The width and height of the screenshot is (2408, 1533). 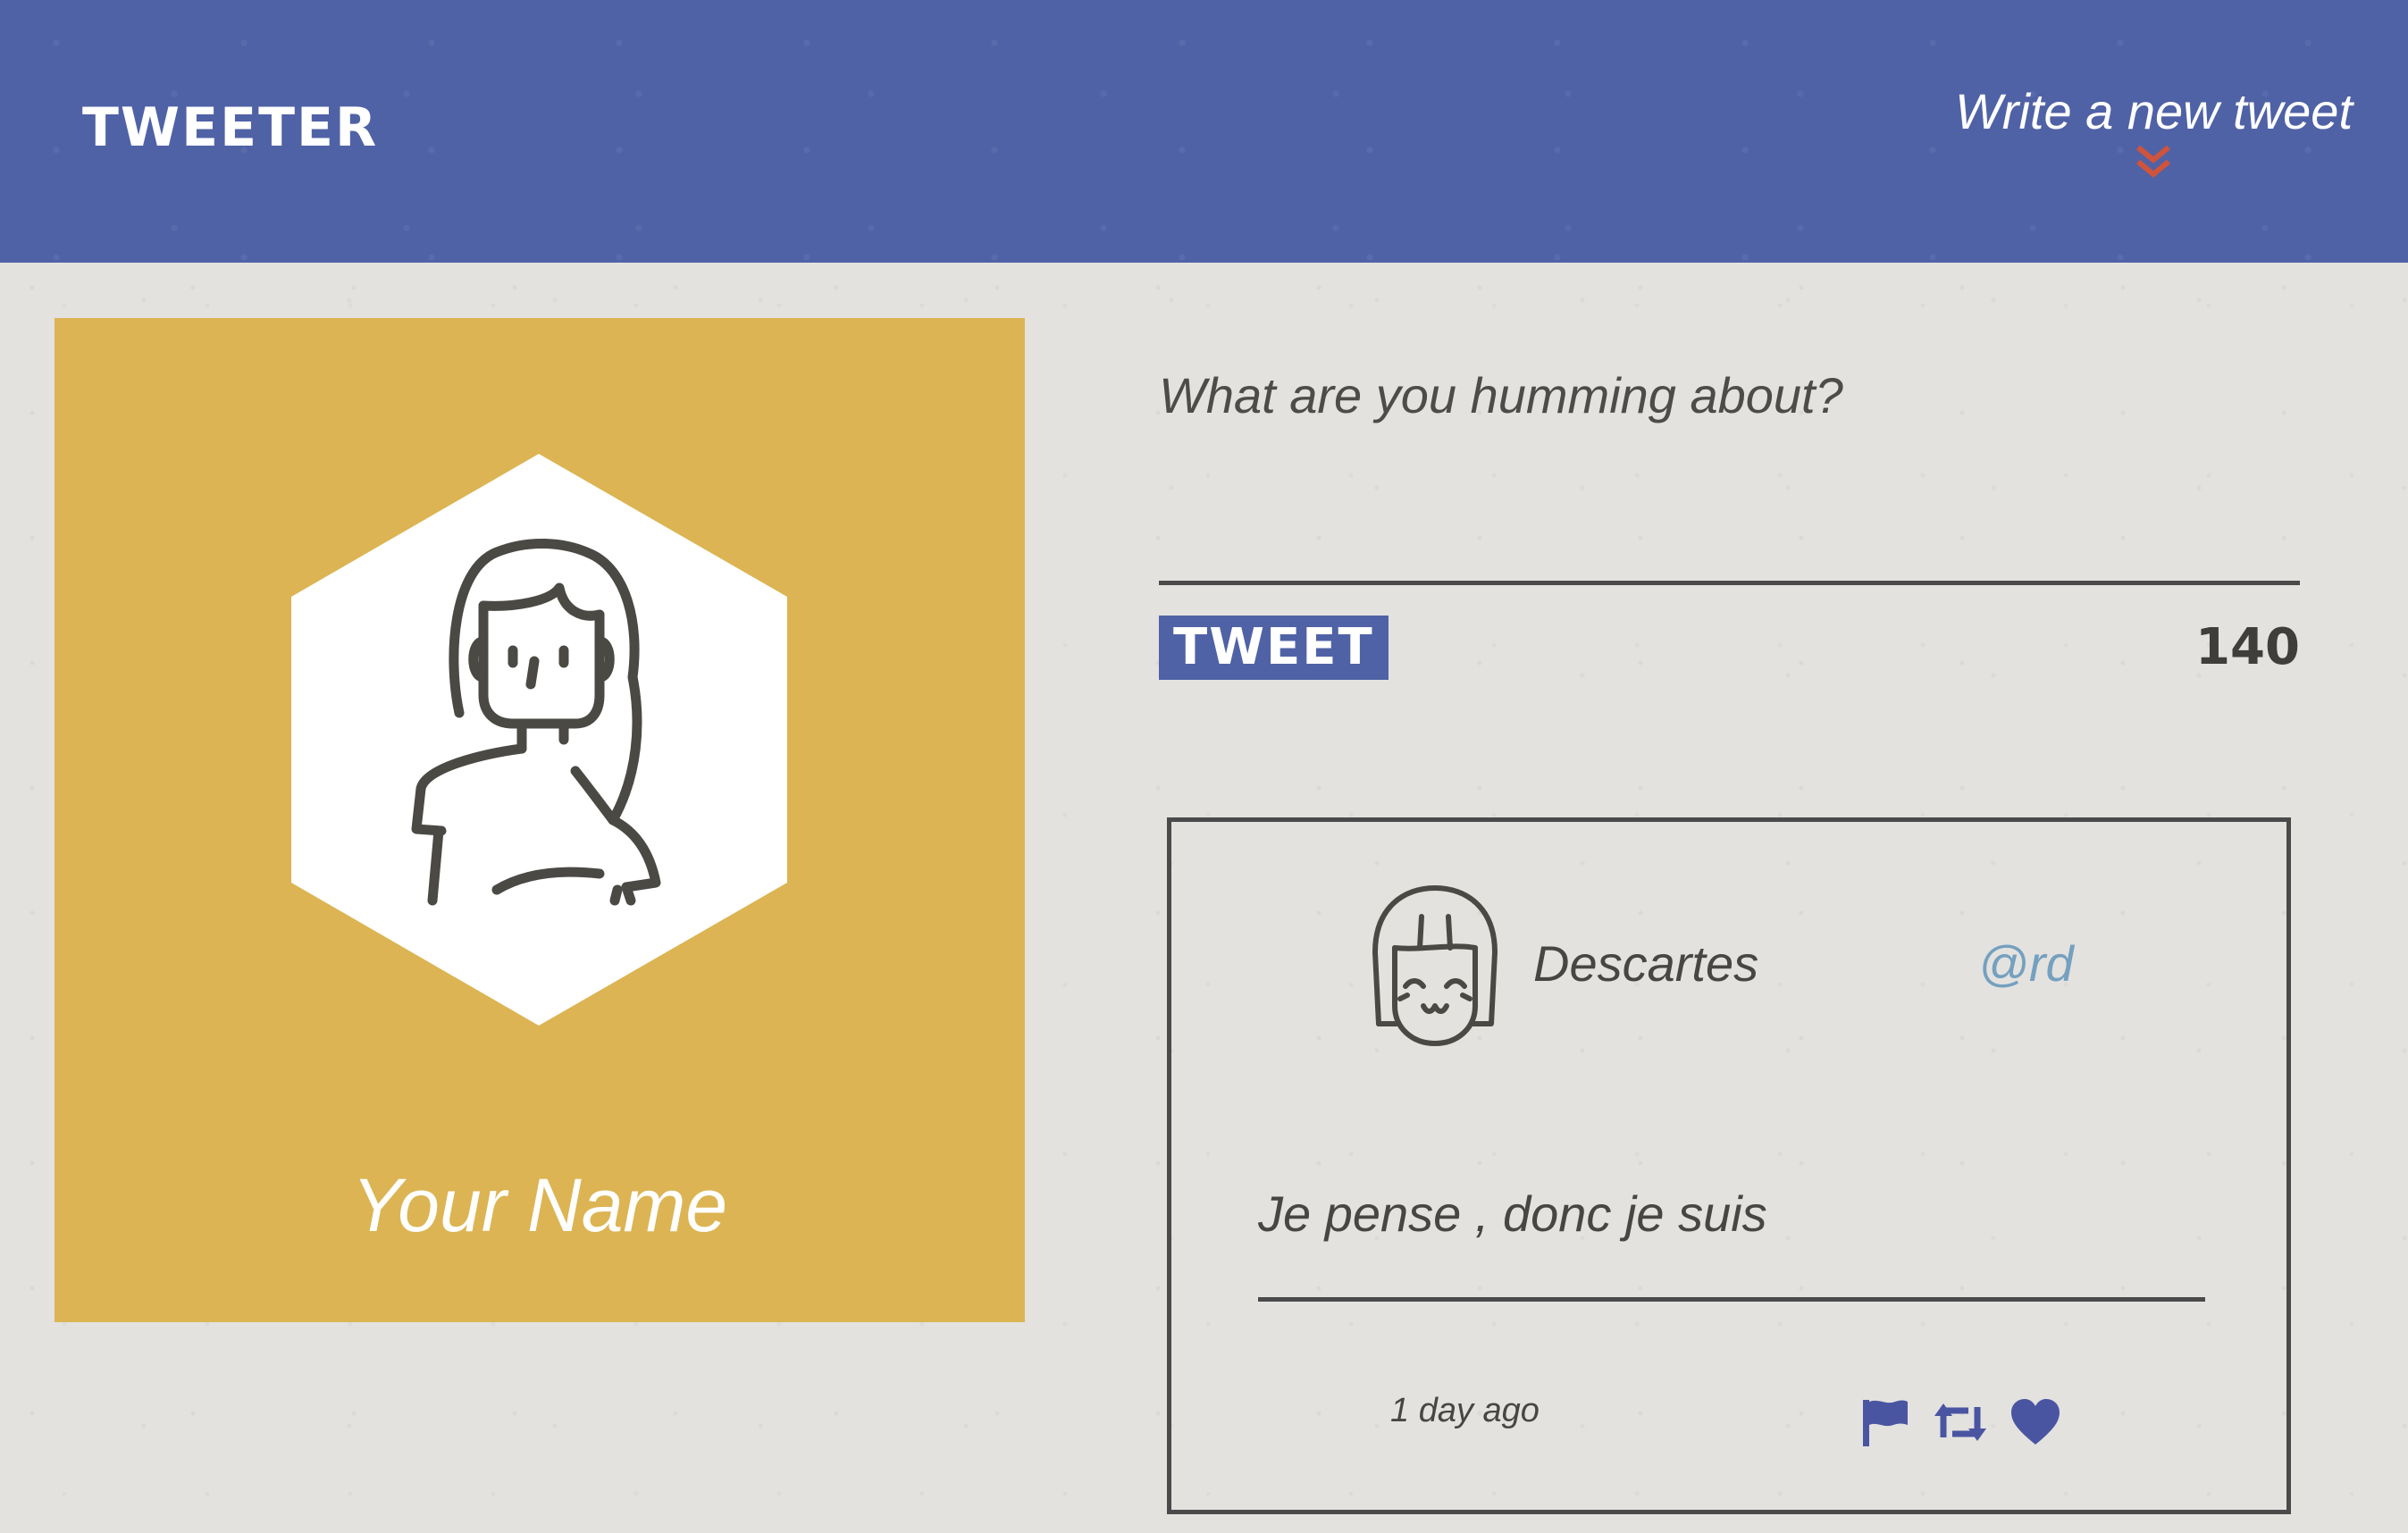 What do you see at coordinates (2153, 111) in the screenshot?
I see `write-new-tweet-label: Write a new tweet` at bounding box center [2153, 111].